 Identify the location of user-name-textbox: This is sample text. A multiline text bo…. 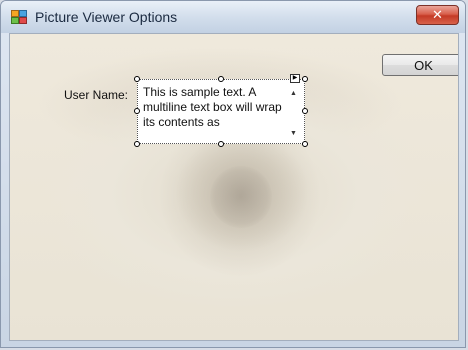
(221, 111).